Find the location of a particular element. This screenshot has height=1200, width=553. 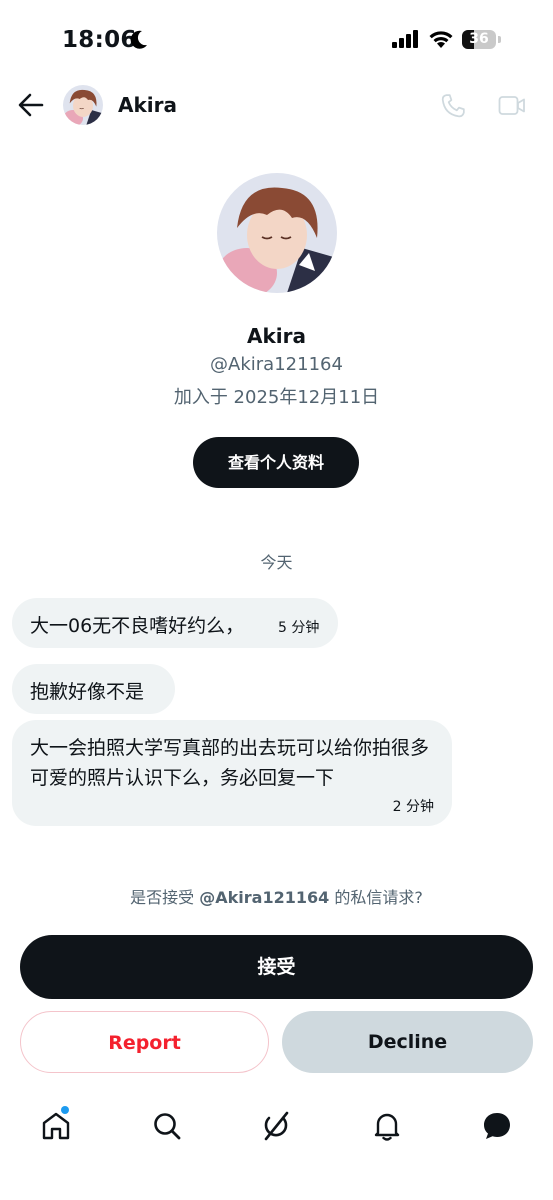

video-call-icon is located at coordinates (512, 106).